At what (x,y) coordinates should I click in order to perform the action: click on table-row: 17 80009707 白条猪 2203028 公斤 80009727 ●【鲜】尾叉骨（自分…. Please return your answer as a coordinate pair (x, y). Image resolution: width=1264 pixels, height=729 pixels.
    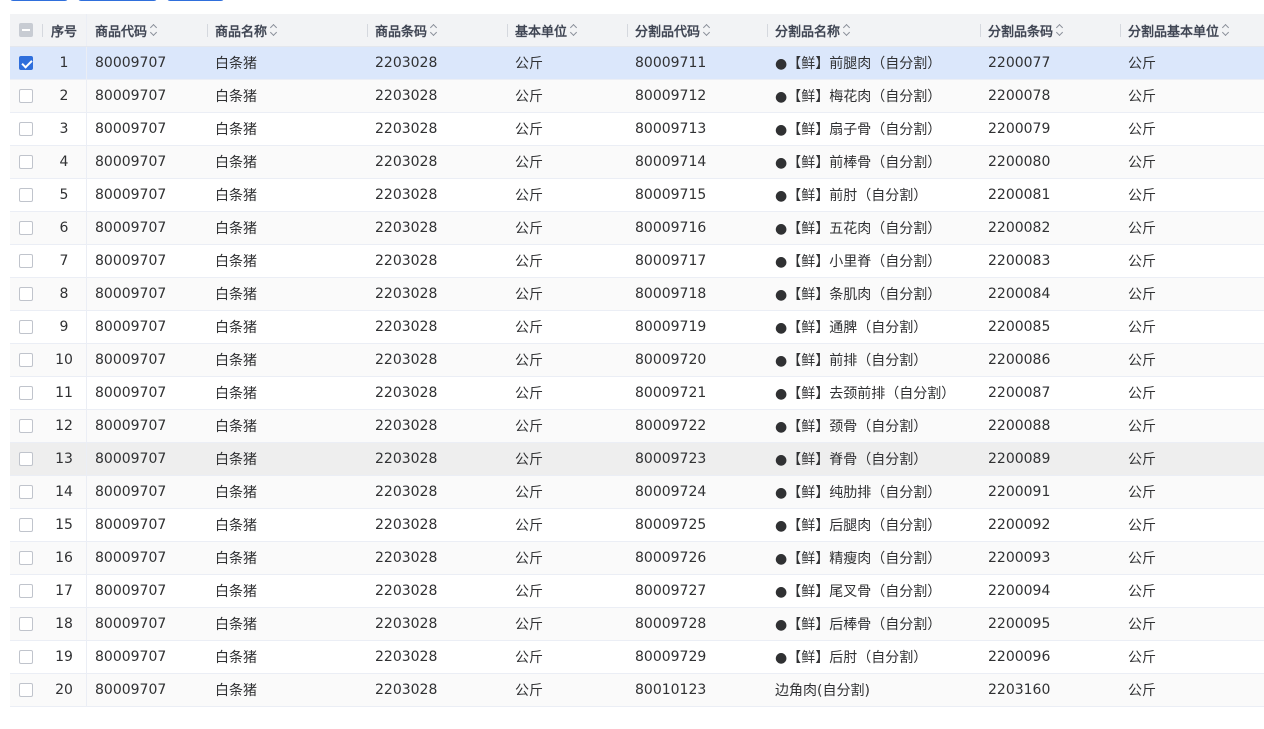
    Looking at the image, I should click on (637, 591).